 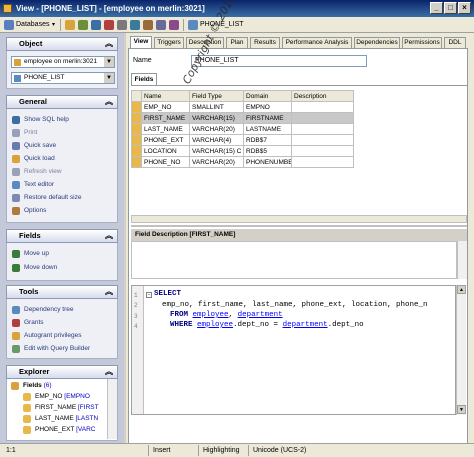 What do you see at coordinates (43, 310) in the screenshot?
I see `dependency-tree-item: Dependency tree` at bounding box center [43, 310].